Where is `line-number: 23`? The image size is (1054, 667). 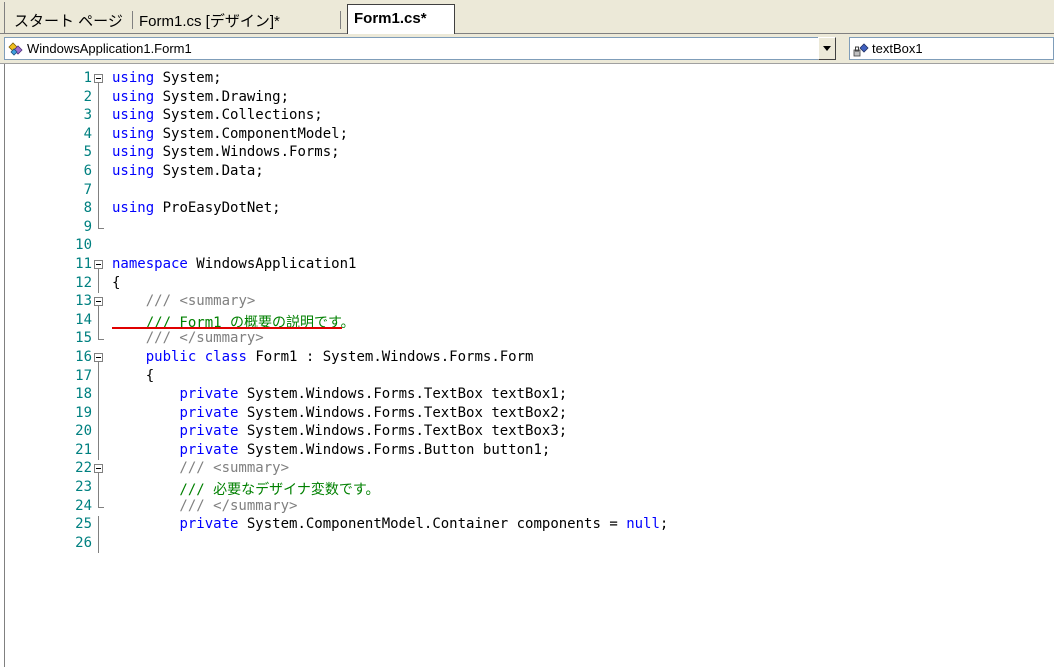 line-number: 23 is located at coordinates (83, 487).